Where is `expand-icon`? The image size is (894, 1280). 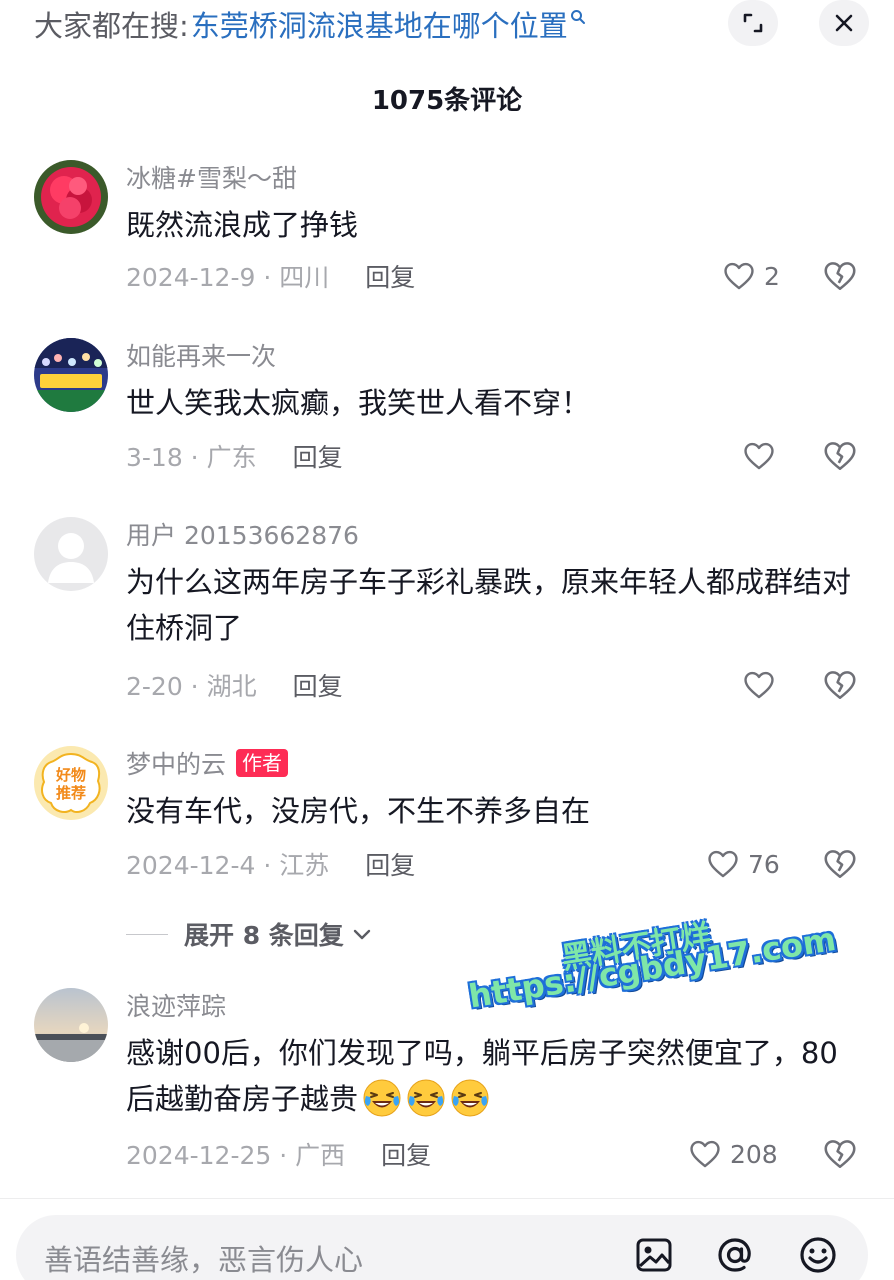 expand-icon is located at coordinates (753, 23).